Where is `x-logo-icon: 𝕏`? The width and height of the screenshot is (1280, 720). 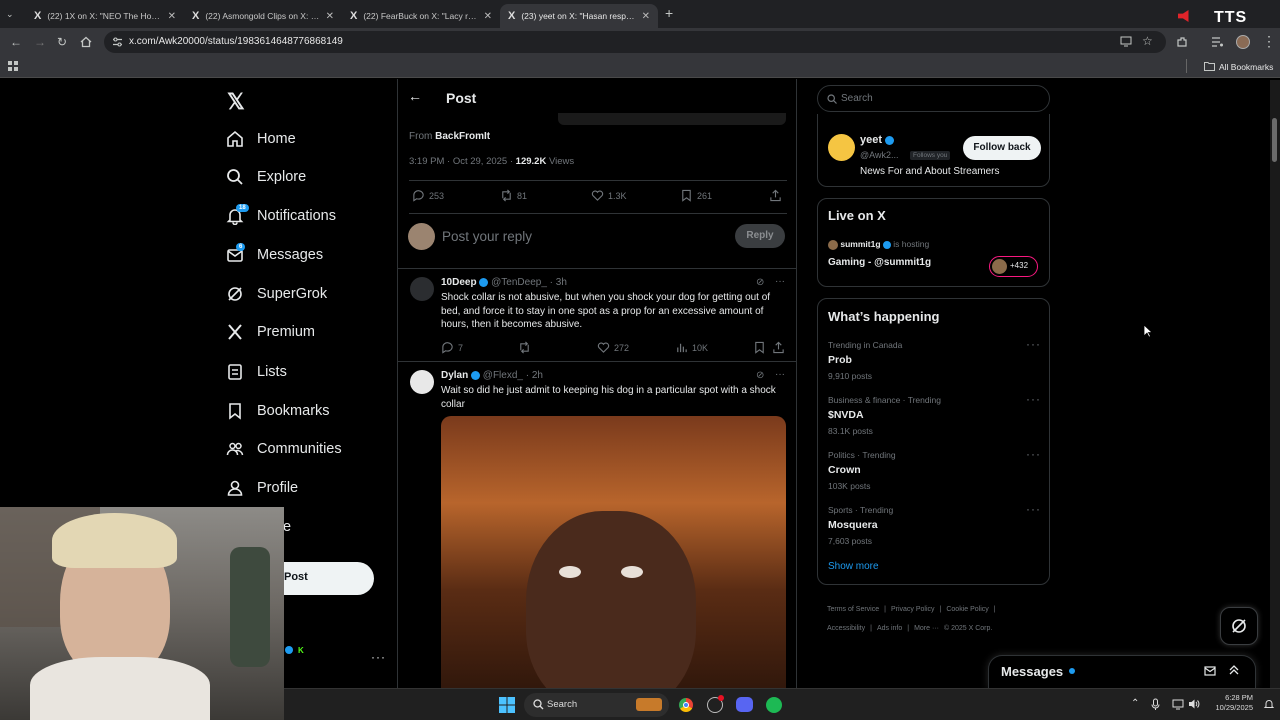
x-logo-icon: 𝕏 is located at coordinates (236, 102).